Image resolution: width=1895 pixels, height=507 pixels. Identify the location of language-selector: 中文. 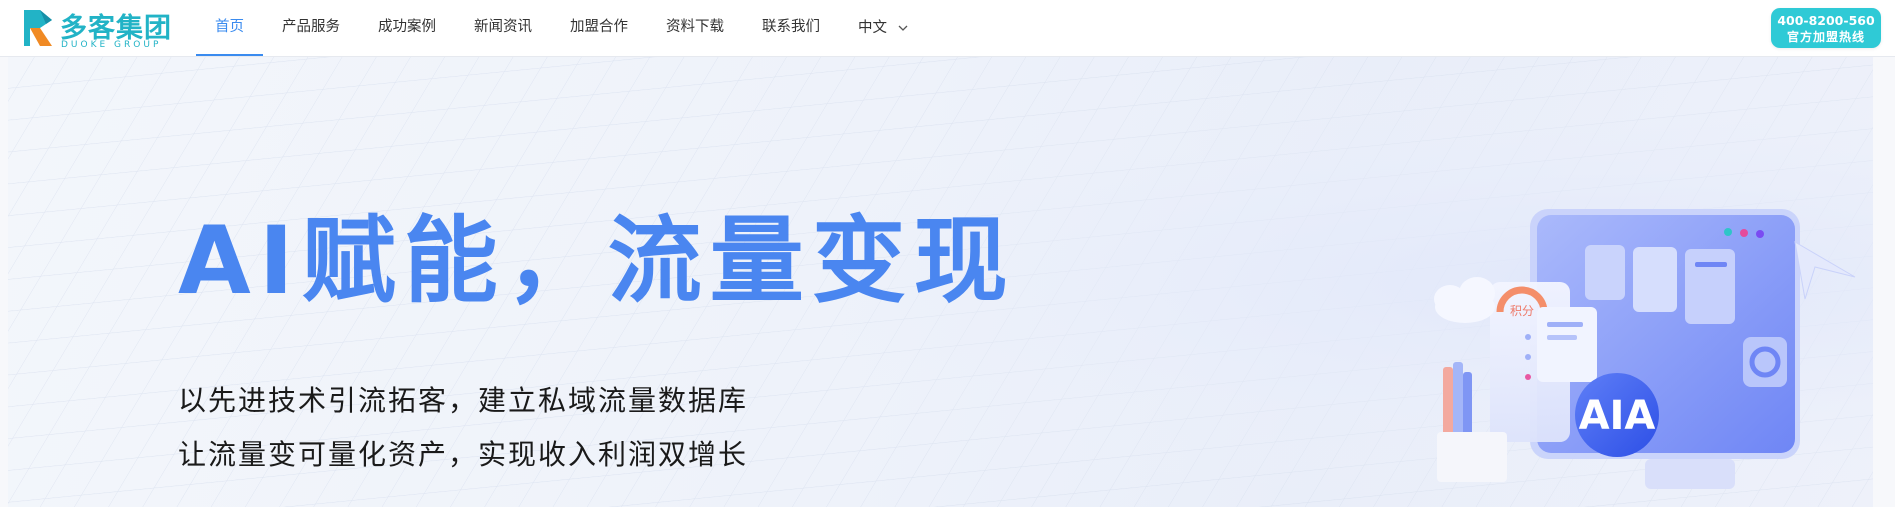
(883, 28).